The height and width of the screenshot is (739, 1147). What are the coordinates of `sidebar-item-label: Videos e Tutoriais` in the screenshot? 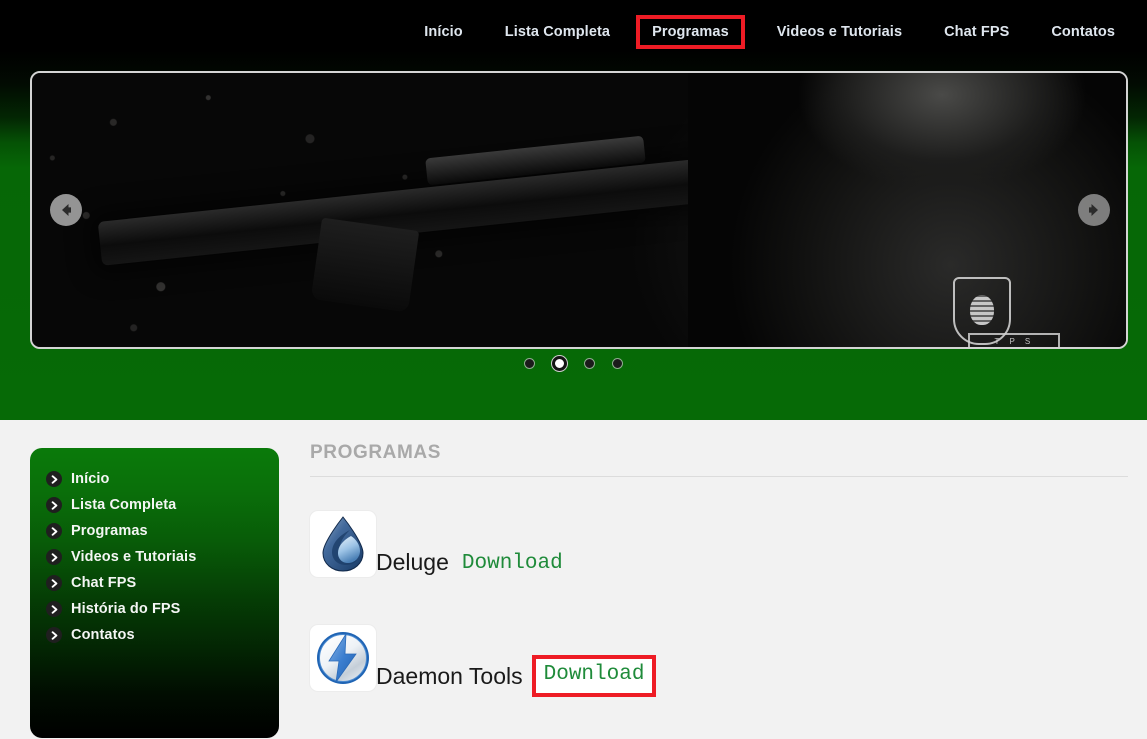 It's located at (134, 557).